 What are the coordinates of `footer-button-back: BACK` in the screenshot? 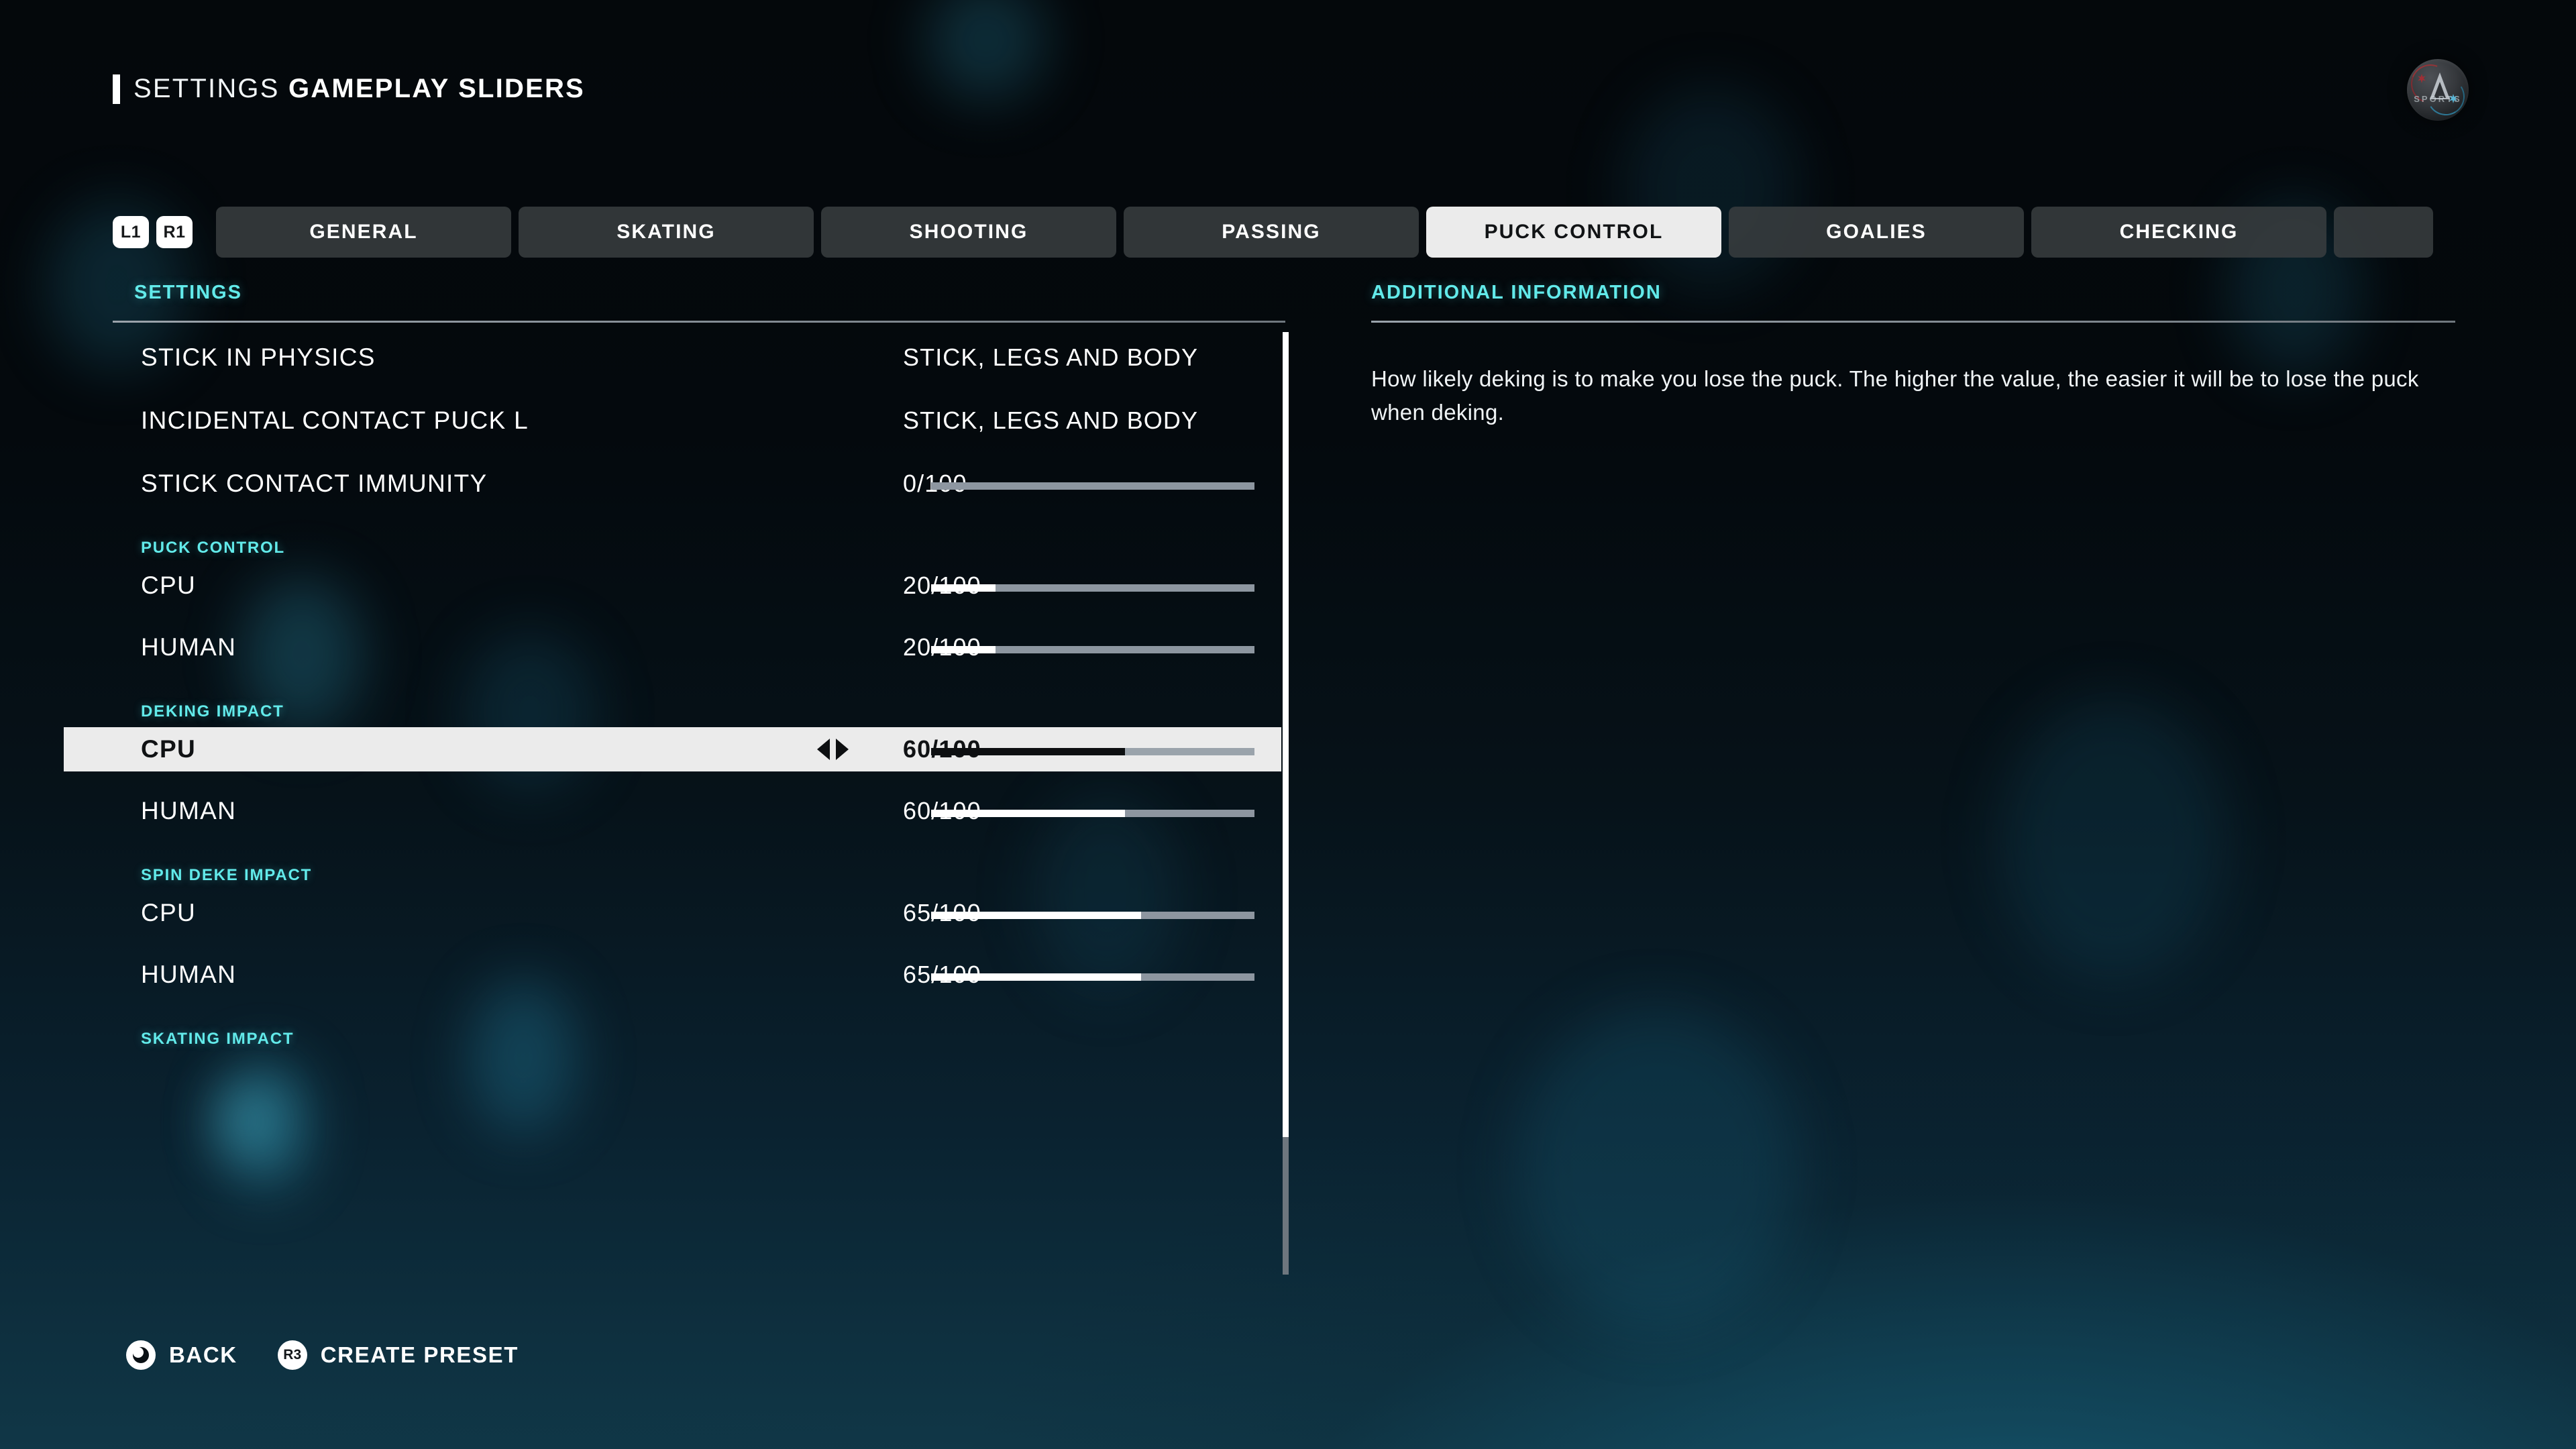 It's located at (181, 1355).